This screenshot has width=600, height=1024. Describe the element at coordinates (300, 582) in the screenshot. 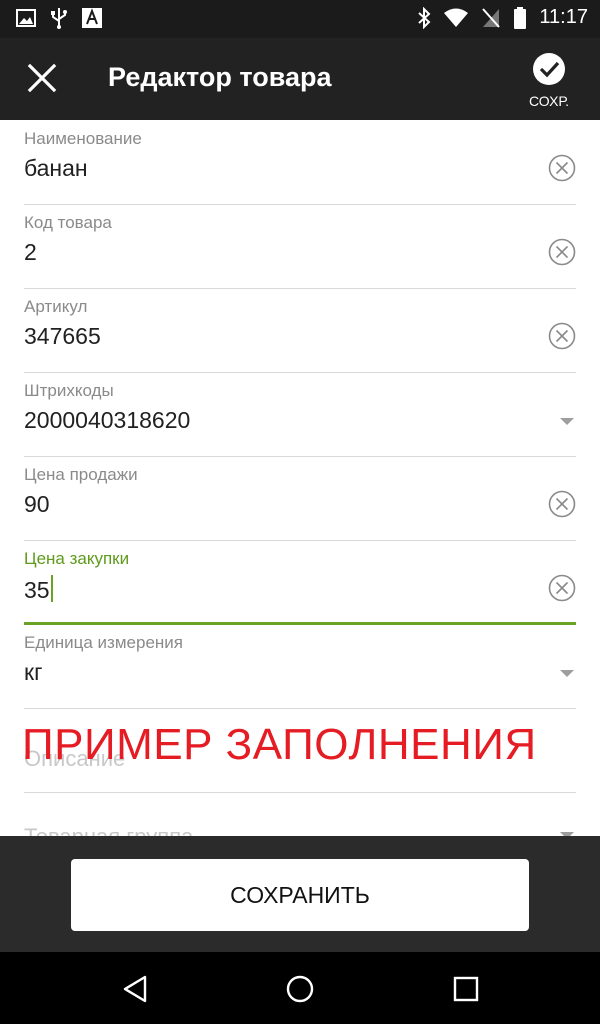

I see `field-purchase-price: Цена закупки 35` at that location.